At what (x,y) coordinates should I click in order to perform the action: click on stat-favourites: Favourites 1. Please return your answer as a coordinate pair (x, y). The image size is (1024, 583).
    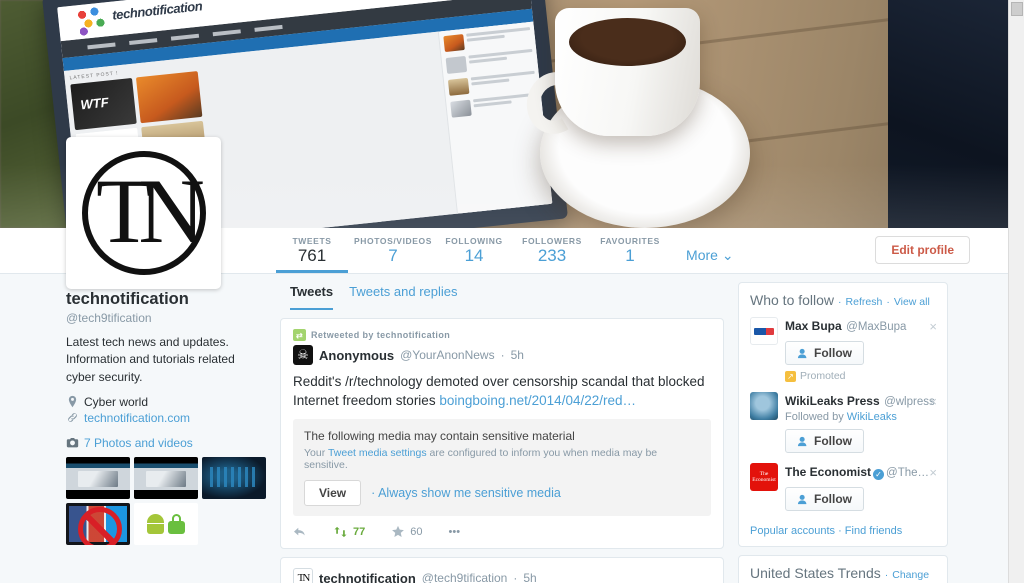
    Looking at the image, I should click on (630, 254).